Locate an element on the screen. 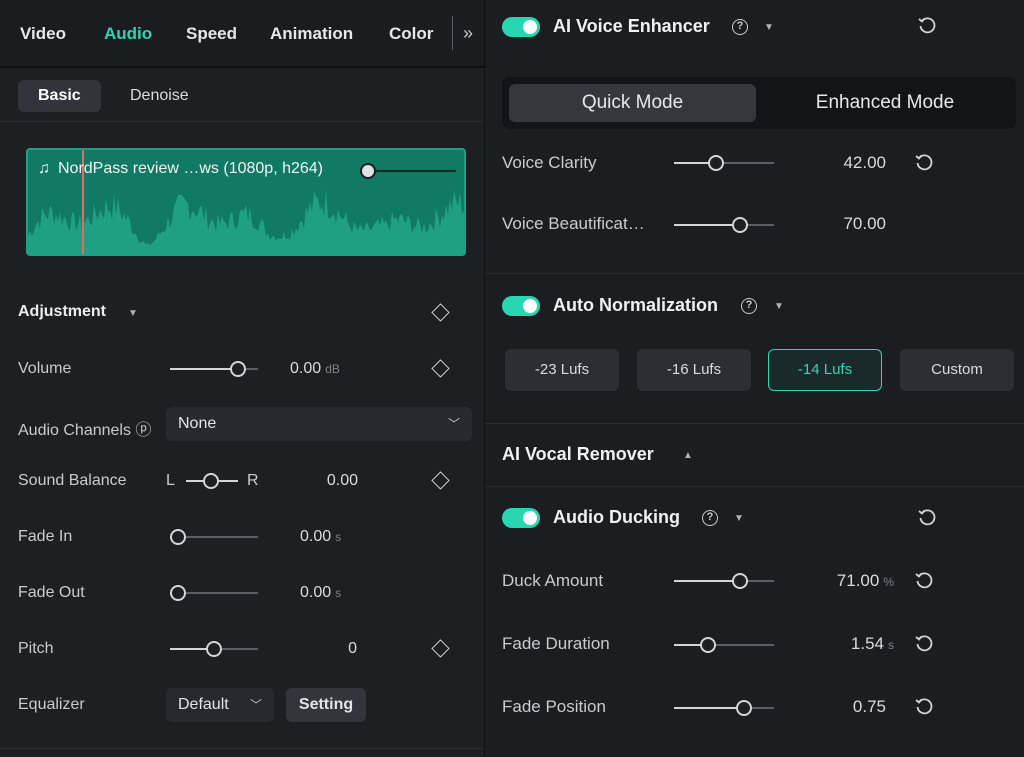 Image resolution: width=1024 pixels, height=757 pixels. enhanced-mode-button: Enhanced Mode is located at coordinates (885, 103).